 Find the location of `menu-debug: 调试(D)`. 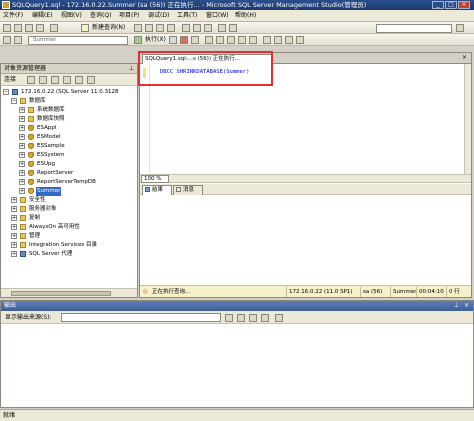

menu-debug: 调试(D) is located at coordinates (158, 16).